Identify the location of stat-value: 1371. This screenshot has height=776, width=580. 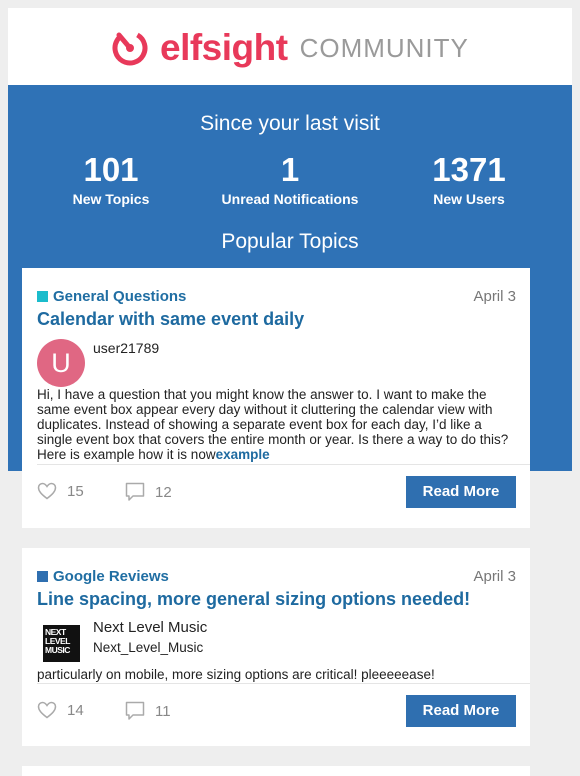
(469, 169).